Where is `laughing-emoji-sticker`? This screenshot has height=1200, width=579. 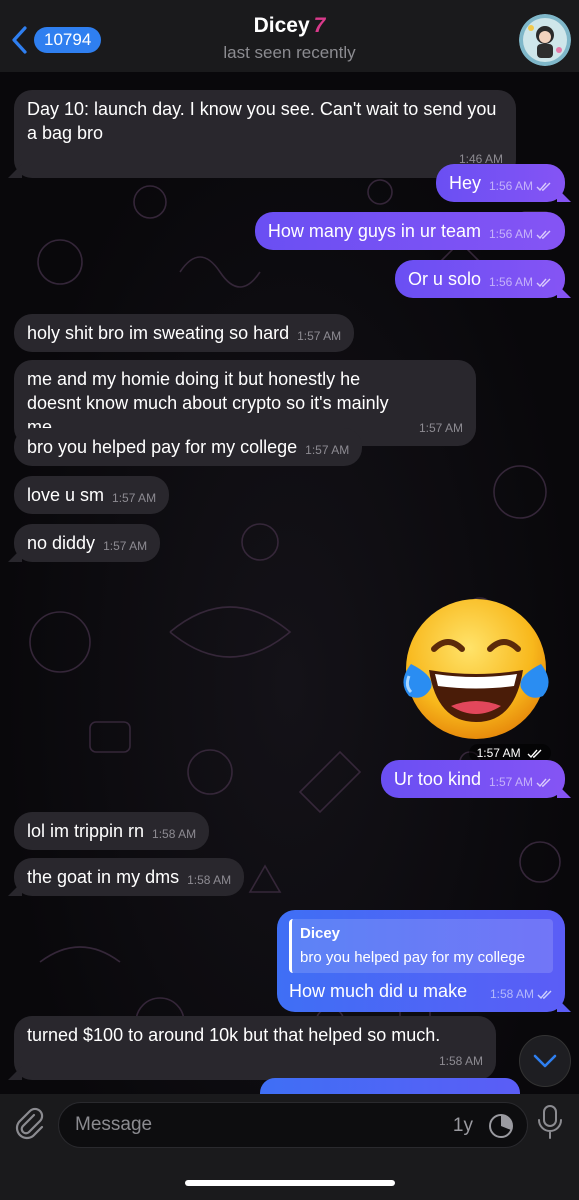 laughing-emoji-sticker is located at coordinates (476, 669).